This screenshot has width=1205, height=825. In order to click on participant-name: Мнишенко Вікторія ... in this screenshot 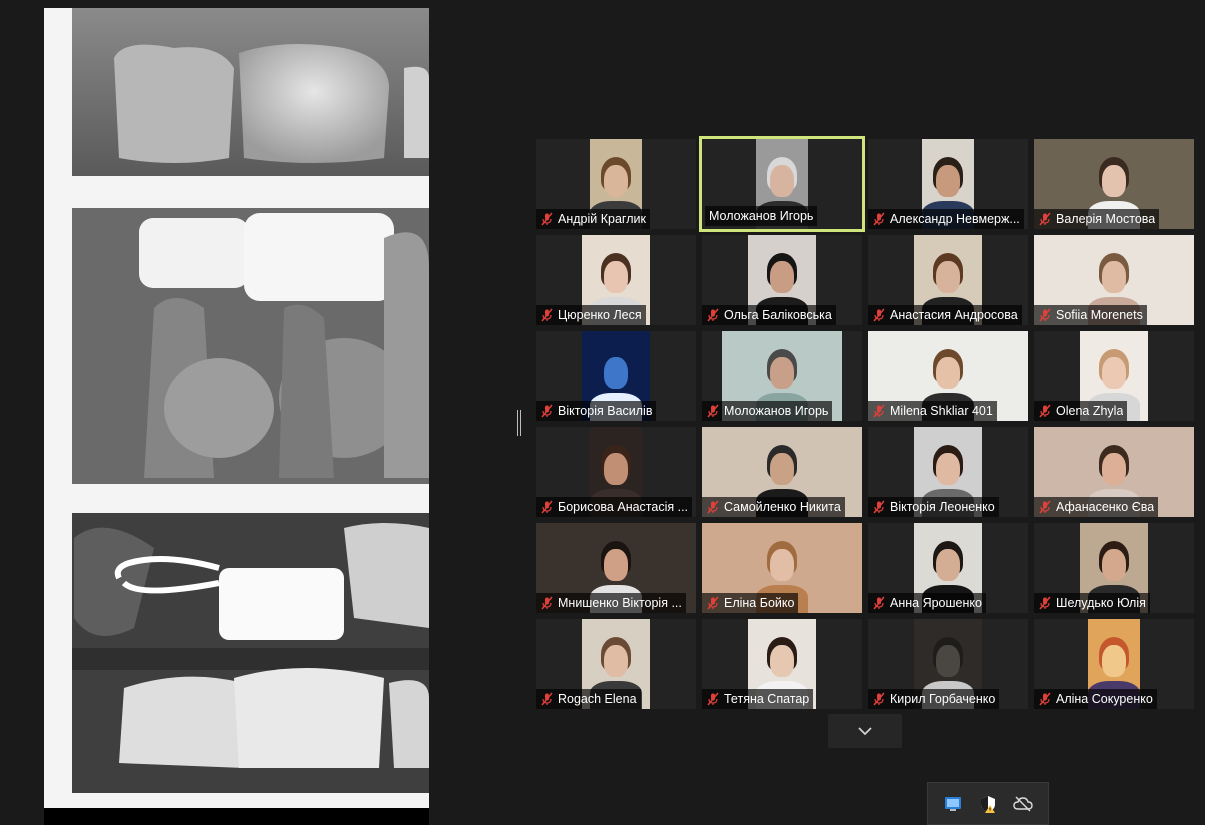, I will do `click(620, 603)`.